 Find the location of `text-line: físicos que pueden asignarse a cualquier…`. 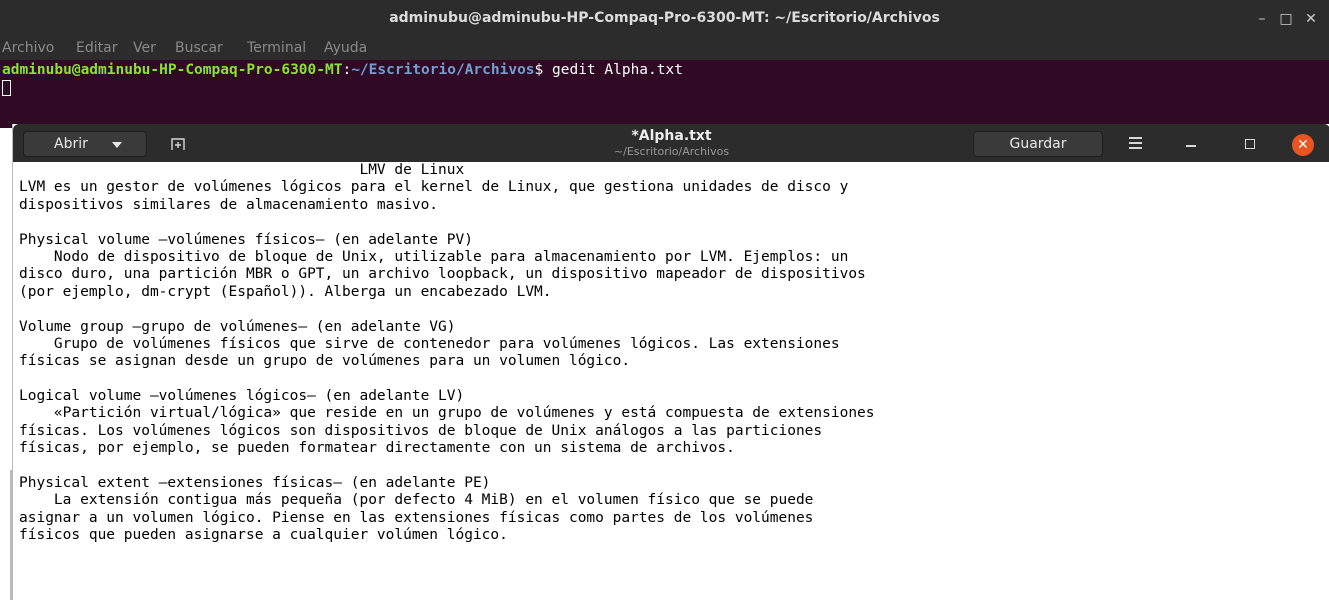

text-line: físicos que pueden asignarse a cualquier… is located at coordinates (263, 535).